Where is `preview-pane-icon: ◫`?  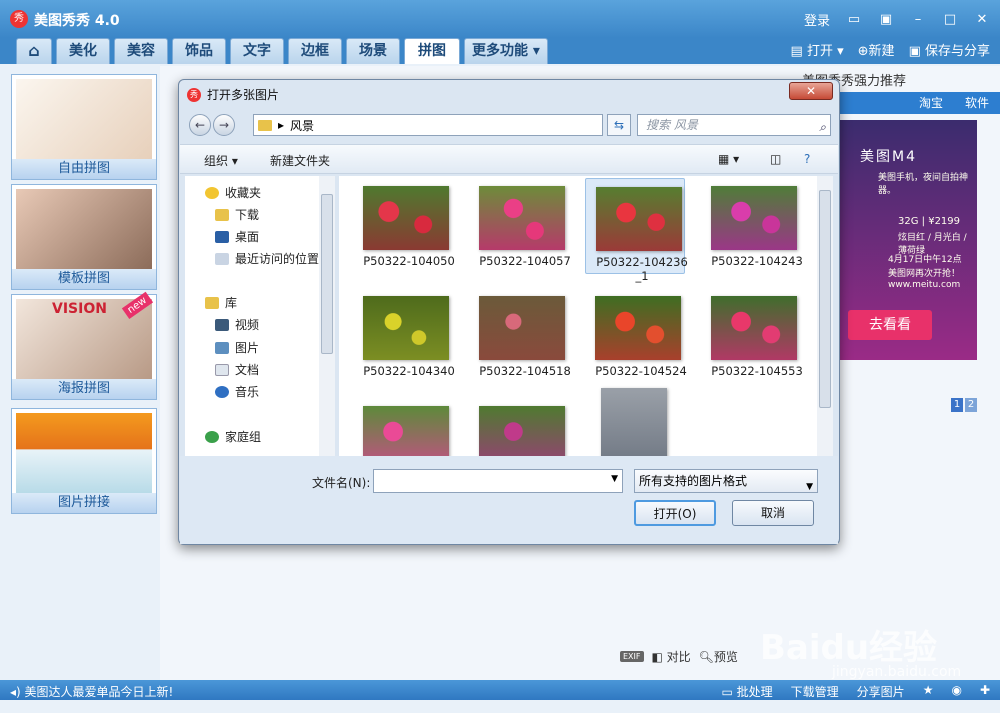
preview-pane-icon: ◫ is located at coordinates (775, 159).